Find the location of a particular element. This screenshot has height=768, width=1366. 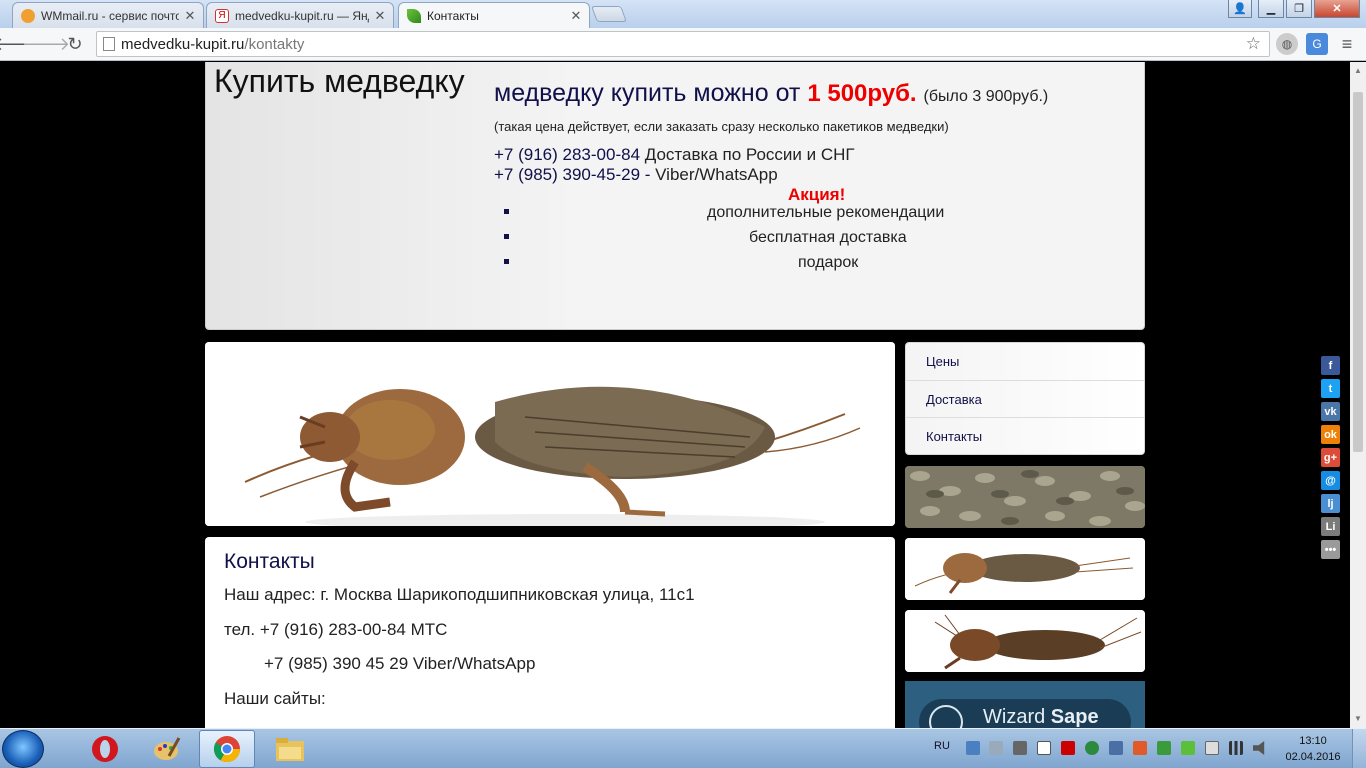

scroll-up-icon: ▲ is located at coordinates (1358, 70).